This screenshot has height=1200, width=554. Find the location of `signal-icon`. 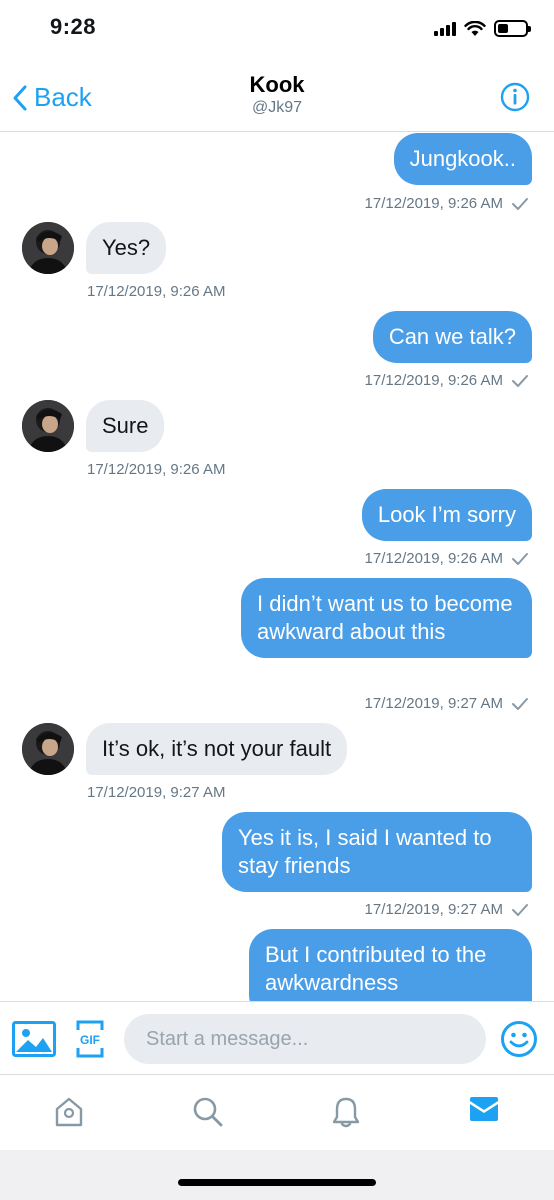

signal-icon is located at coordinates (445, 28).